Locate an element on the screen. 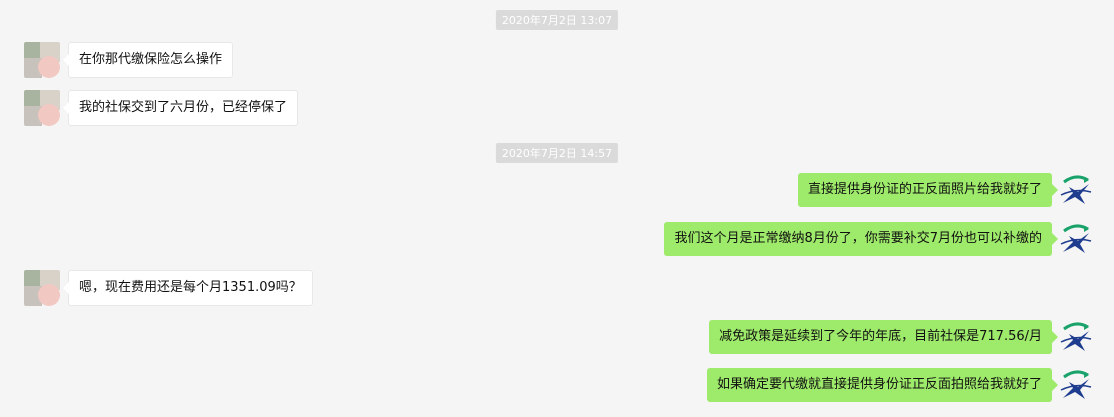  message-row: 嗯，现在费用还是每个月1351.09吗？ is located at coordinates (557, 288).